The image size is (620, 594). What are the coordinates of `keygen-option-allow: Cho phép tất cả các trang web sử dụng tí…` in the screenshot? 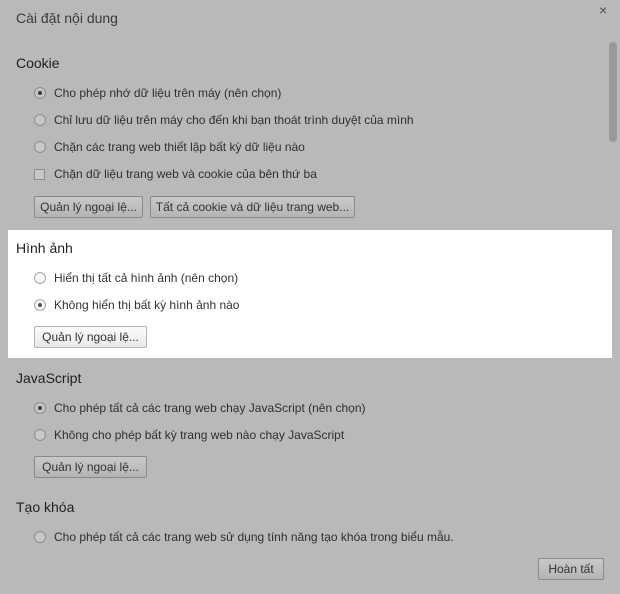 It's located at (244, 537).